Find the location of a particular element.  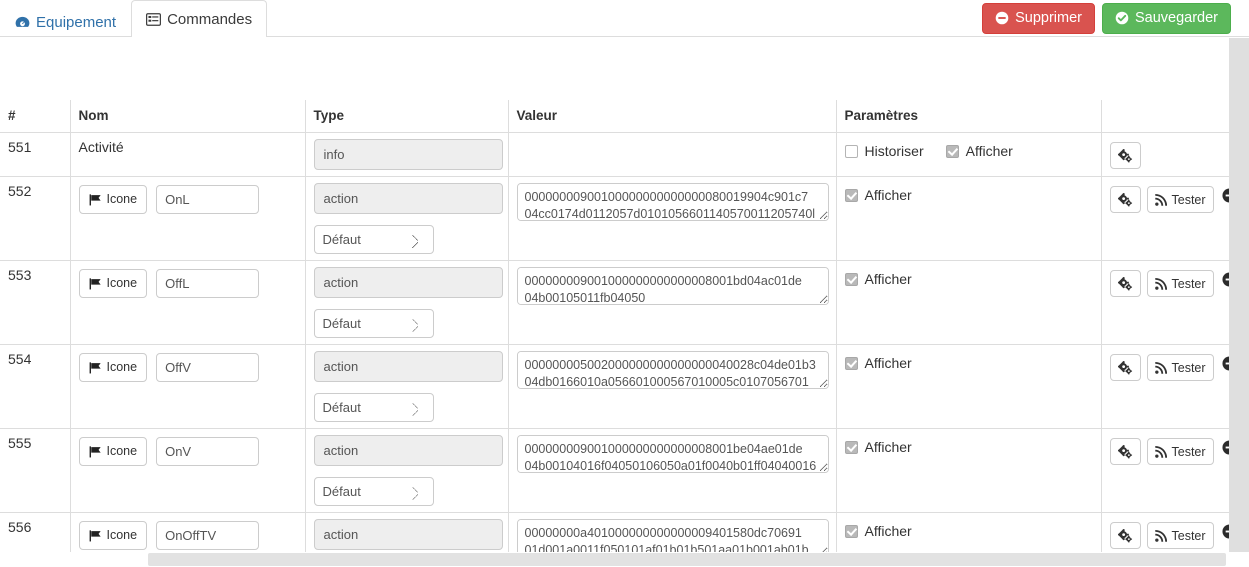

tab-commandes-label: Commandes is located at coordinates (210, 19).